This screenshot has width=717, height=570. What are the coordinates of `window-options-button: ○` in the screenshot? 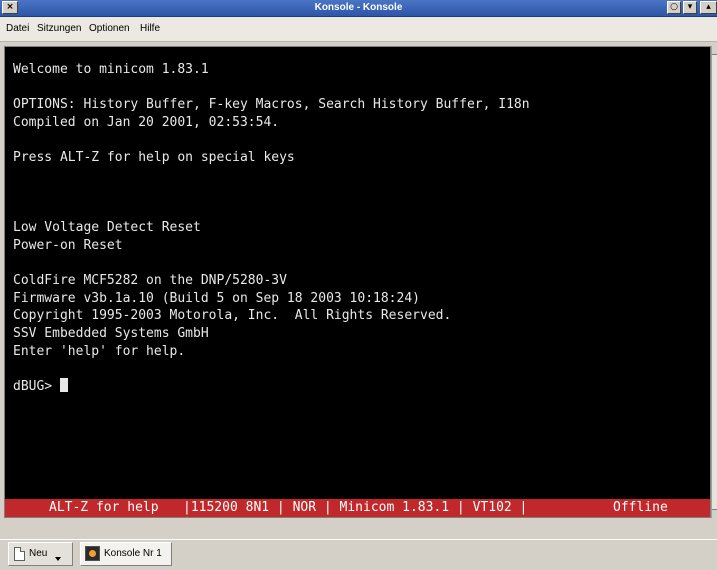 It's located at (674, 7).